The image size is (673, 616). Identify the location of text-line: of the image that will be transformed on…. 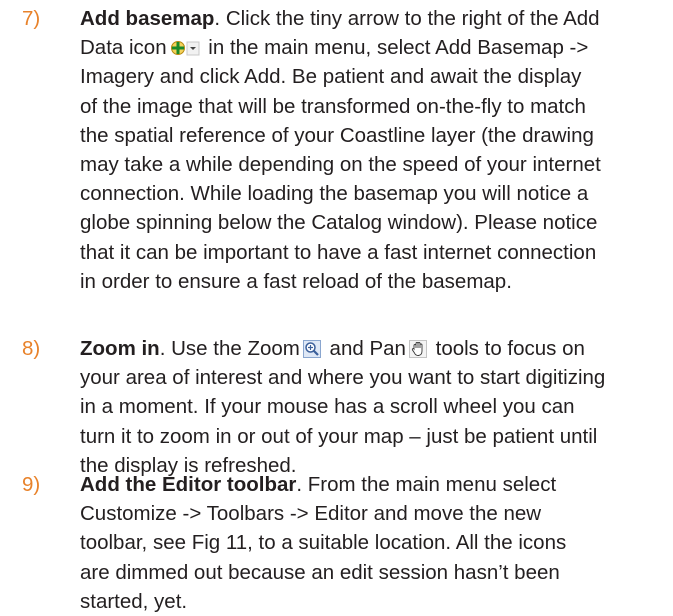
(333, 106).